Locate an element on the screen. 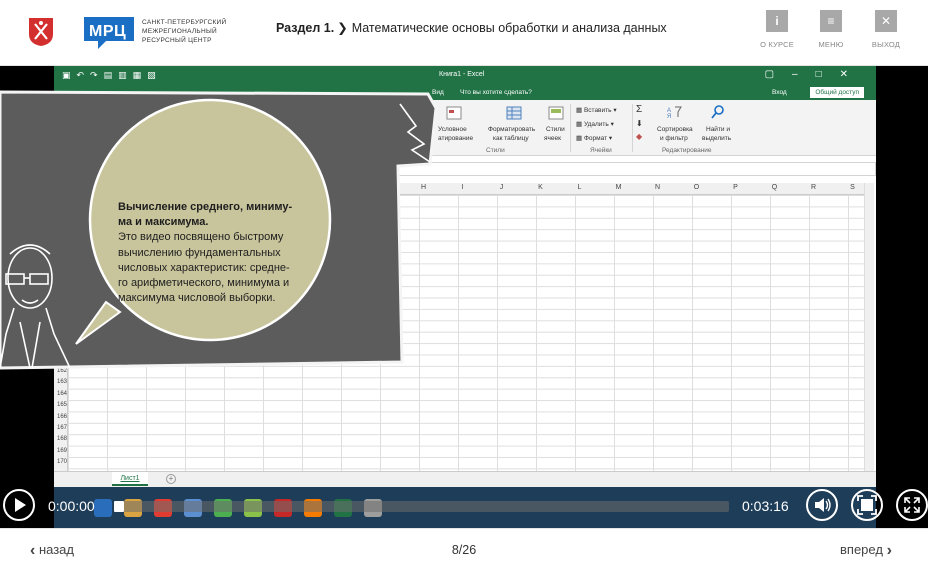  ribbon-label: Удалить is located at coordinates (596, 124).